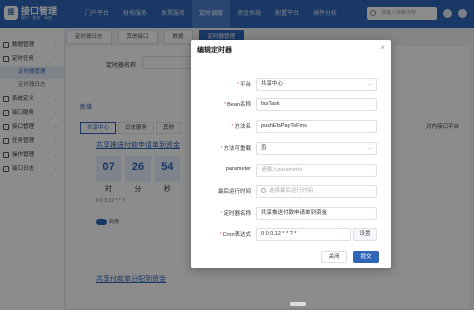 The height and width of the screenshot is (310, 474). What do you see at coordinates (237, 105) in the screenshot?
I see `field-label: *Bean名称` at bounding box center [237, 105].